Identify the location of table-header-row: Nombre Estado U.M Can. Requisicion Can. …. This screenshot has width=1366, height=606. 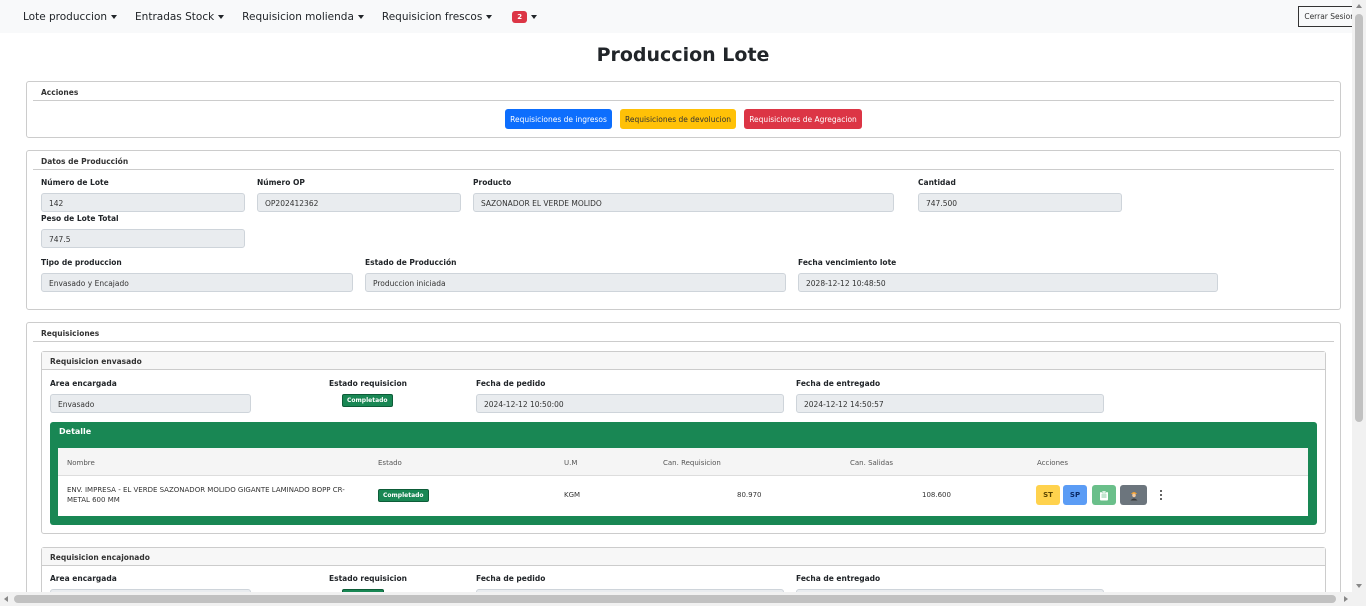
(683, 462).